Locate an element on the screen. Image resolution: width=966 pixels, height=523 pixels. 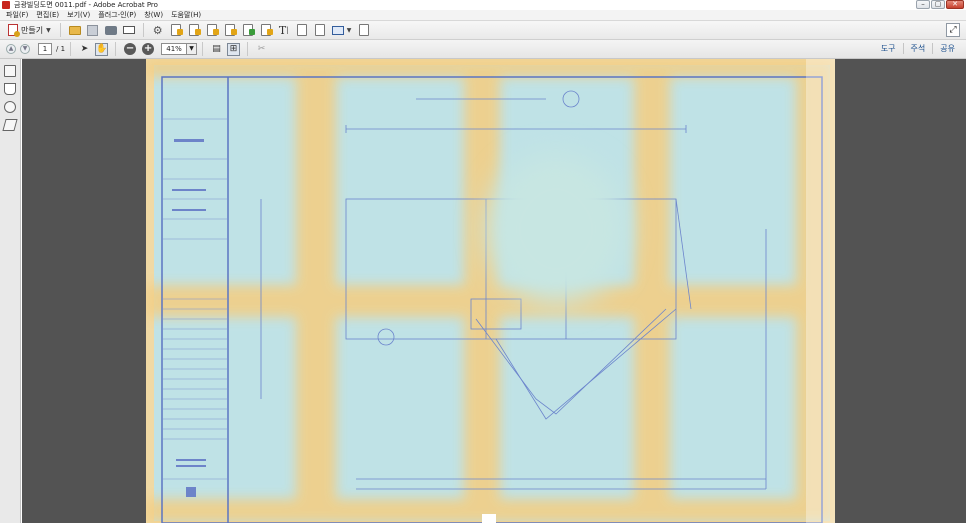
main-toolbar: 만들기 ▼ ⚙ T | ▼ ⤢ is located at coordinates (483, 30).